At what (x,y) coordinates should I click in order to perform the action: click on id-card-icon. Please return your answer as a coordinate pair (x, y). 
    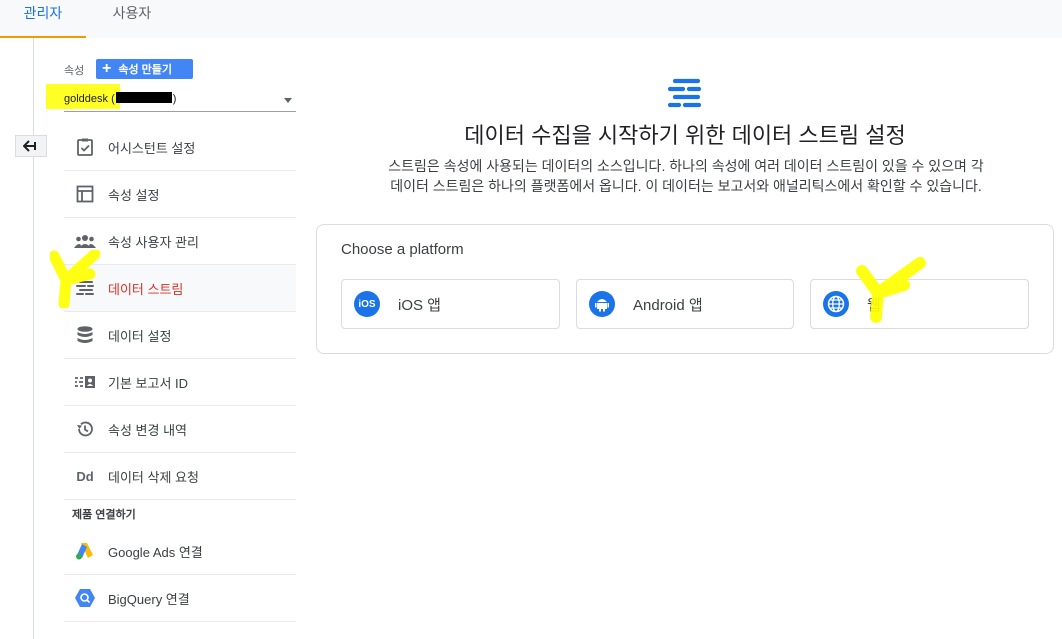
    Looking at the image, I should click on (85, 382).